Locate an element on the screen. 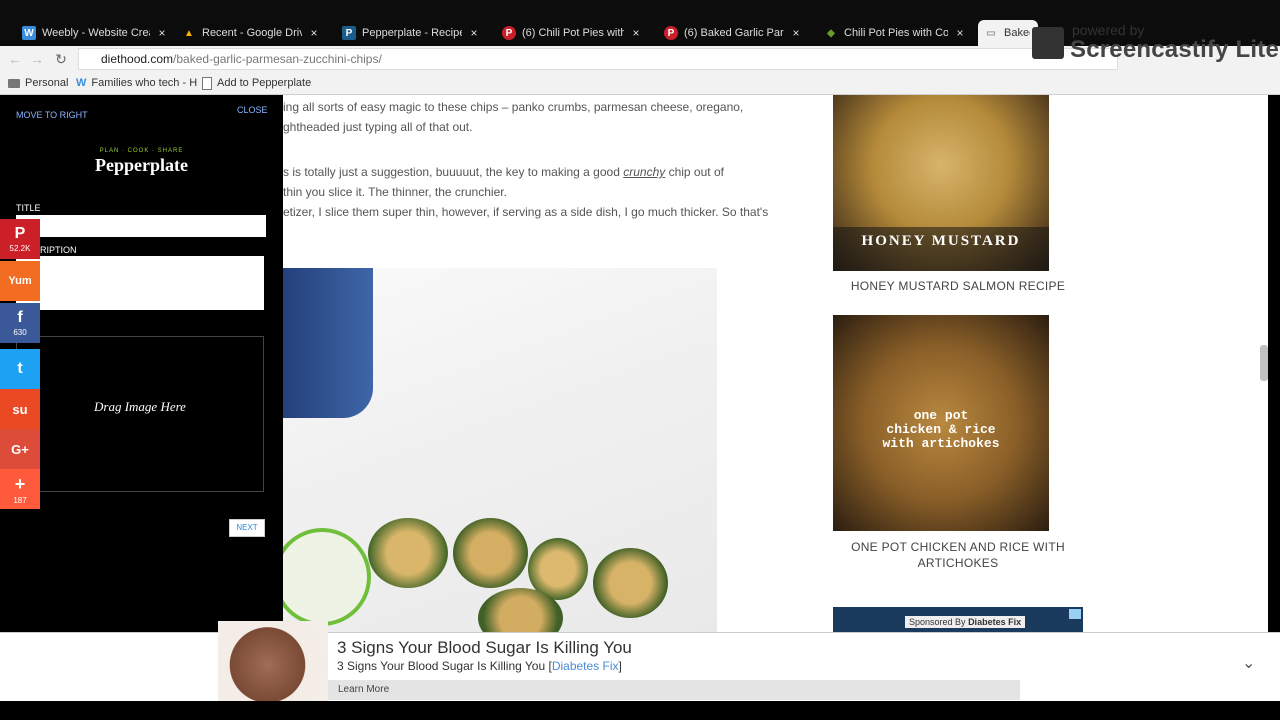 This screenshot has width=1280, height=720. tab-weebly: W Weebly - Website Creati × is located at coordinates (96, 33).